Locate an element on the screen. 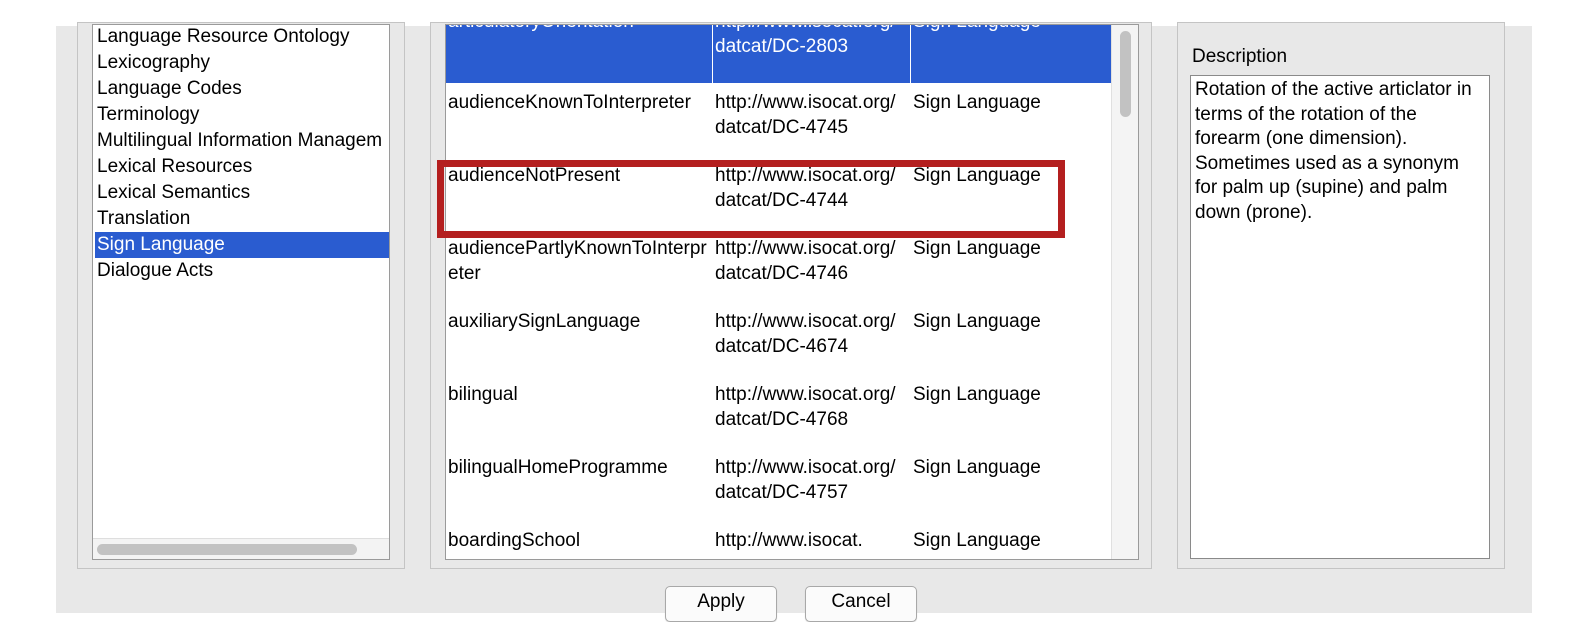  cell-url: http://www.isocat.org/datcat/DC-4768 is located at coordinates (805, 407).